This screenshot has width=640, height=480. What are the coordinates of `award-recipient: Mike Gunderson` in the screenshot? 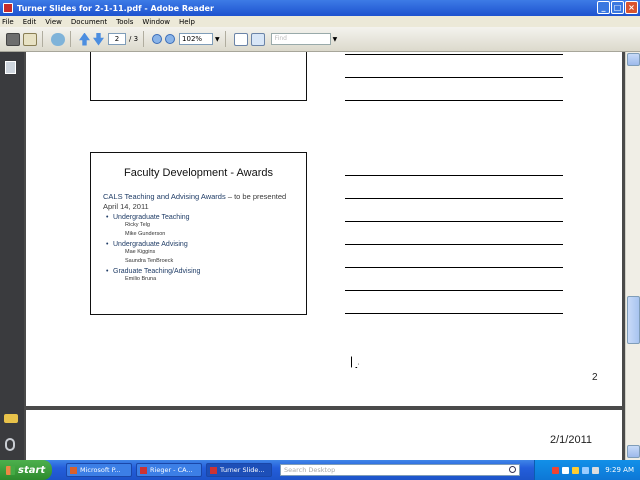 It's located at (145, 234).